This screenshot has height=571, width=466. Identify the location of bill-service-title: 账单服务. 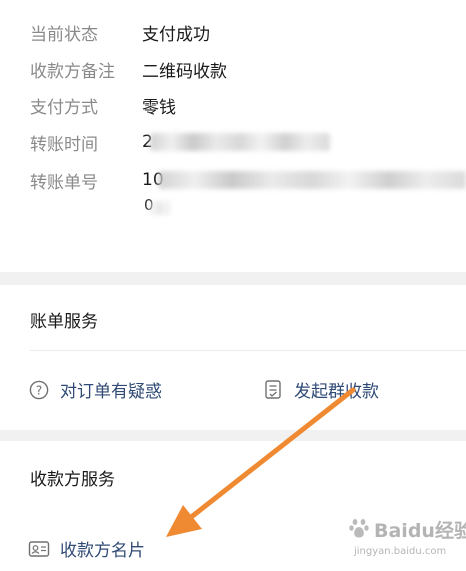
(64, 322).